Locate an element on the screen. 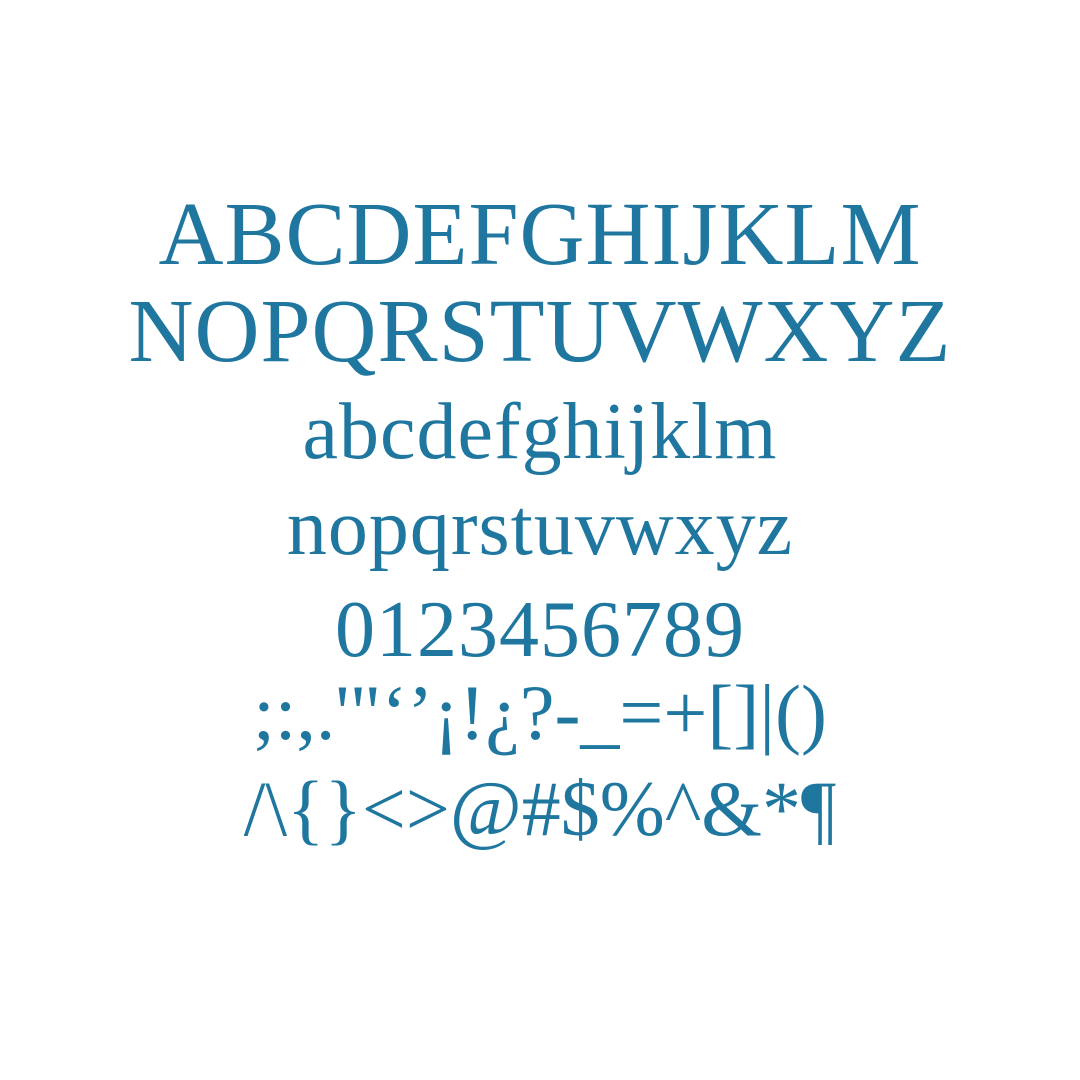 The width and height of the screenshot is (1080, 1080). lowercase-line-1: abcdefghijklm is located at coordinates (540, 432).